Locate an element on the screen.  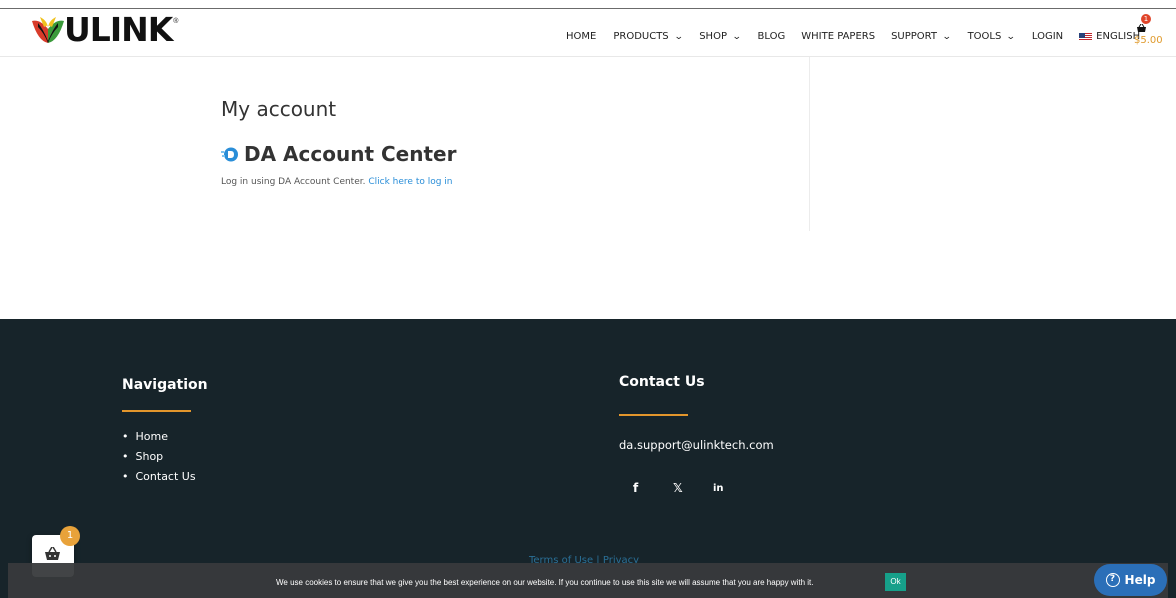
facebook-icon: f is located at coordinates (635, 488).